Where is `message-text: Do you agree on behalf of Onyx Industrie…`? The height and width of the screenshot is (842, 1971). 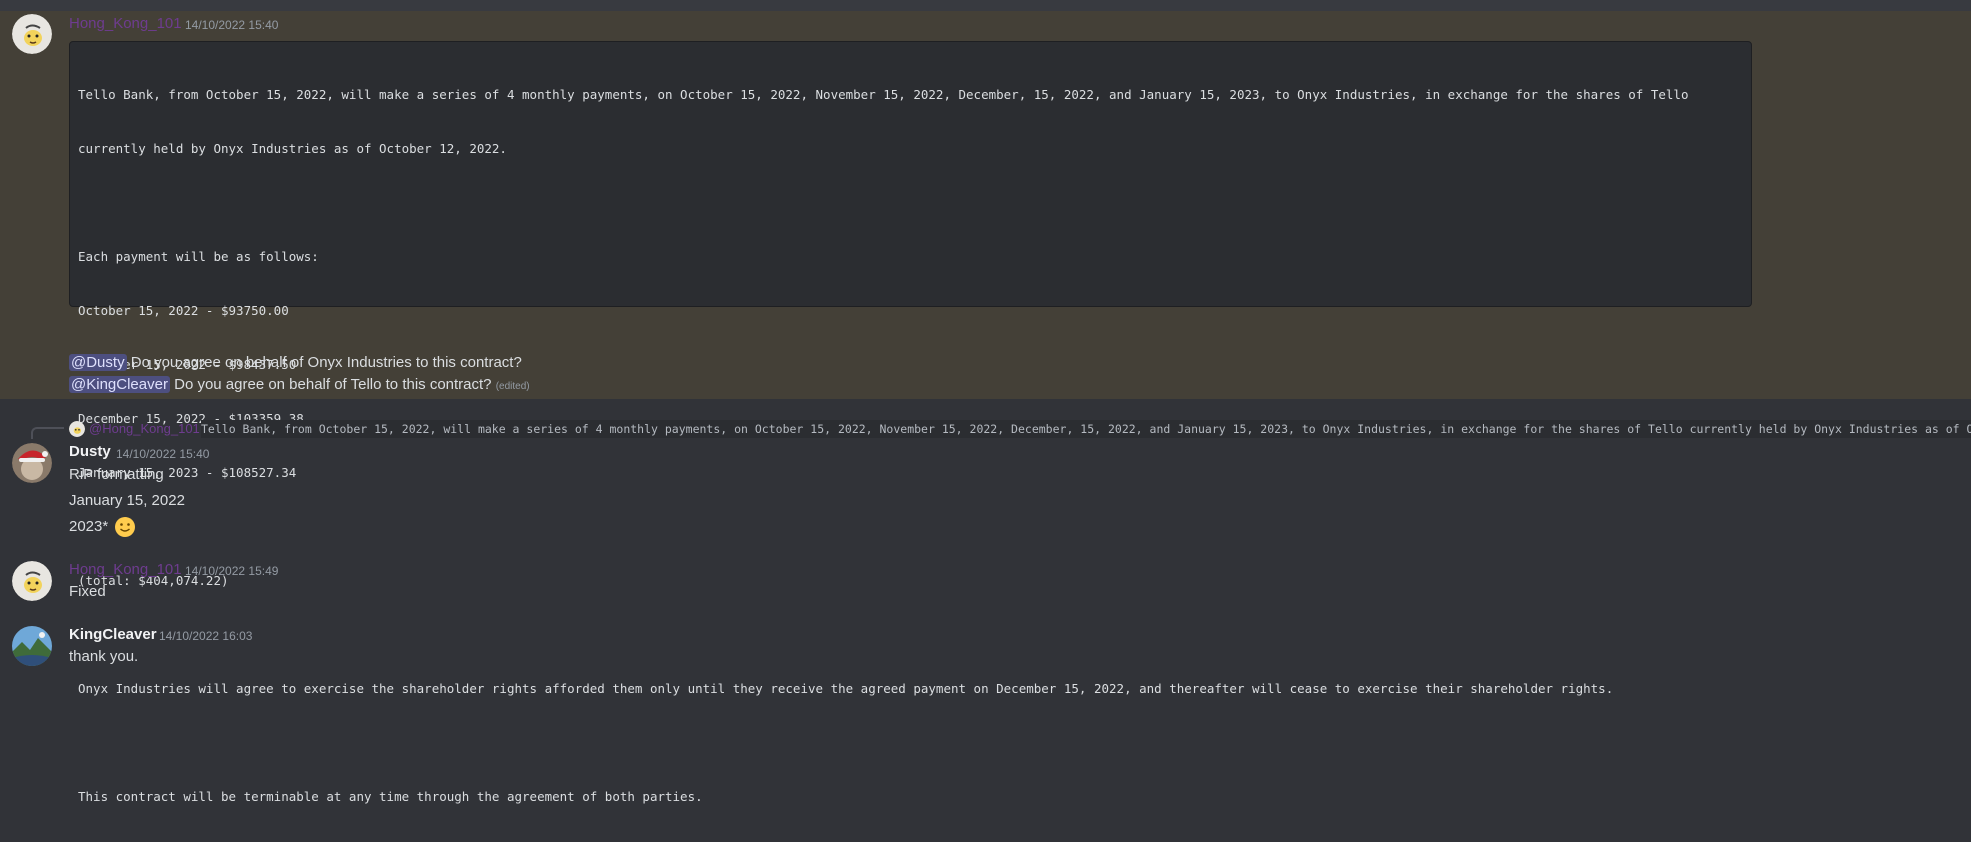 message-text: Do you agree on behalf of Onyx Industrie… is located at coordinates (324, 362).